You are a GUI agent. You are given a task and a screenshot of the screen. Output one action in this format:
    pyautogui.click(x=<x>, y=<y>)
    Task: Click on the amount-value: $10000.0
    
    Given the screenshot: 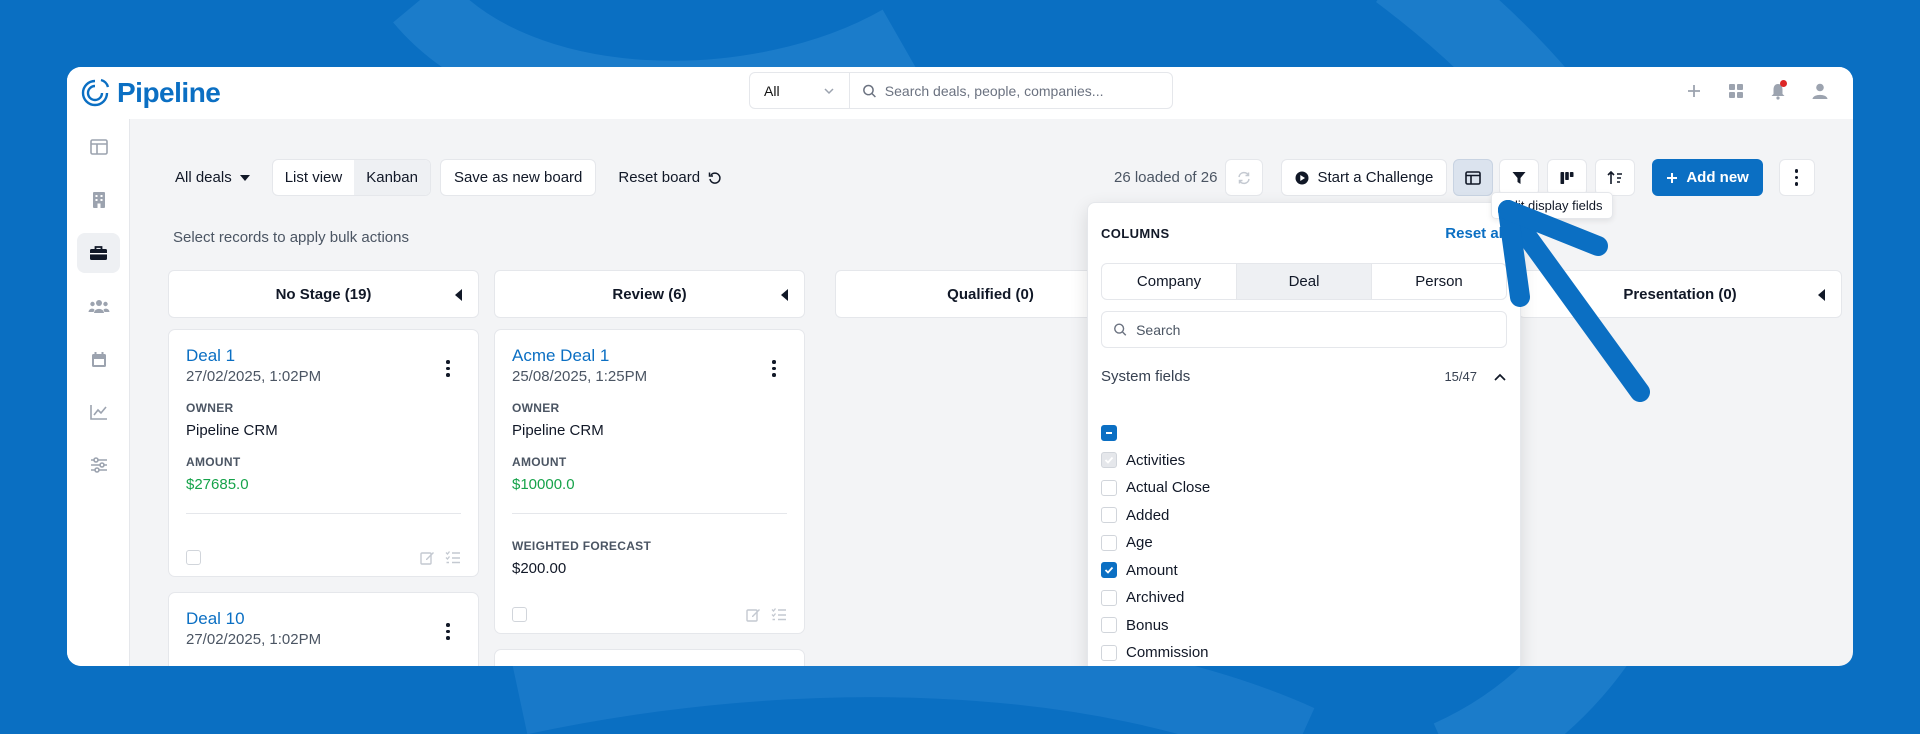 What is the action you would take?
    pyautogui.click(x=543, y=484)
    